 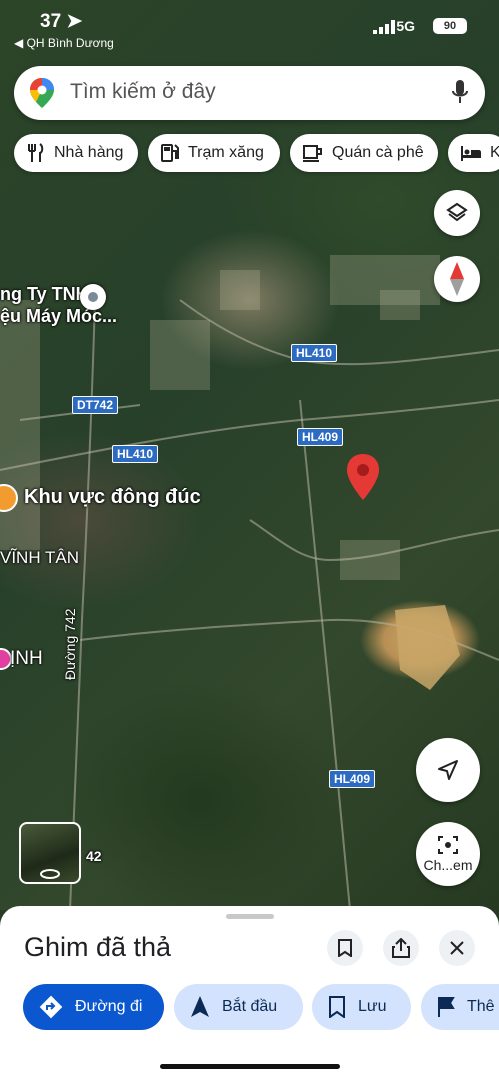 I want to click on chip-label: Trạm xăng, so click(x=226, y=152).